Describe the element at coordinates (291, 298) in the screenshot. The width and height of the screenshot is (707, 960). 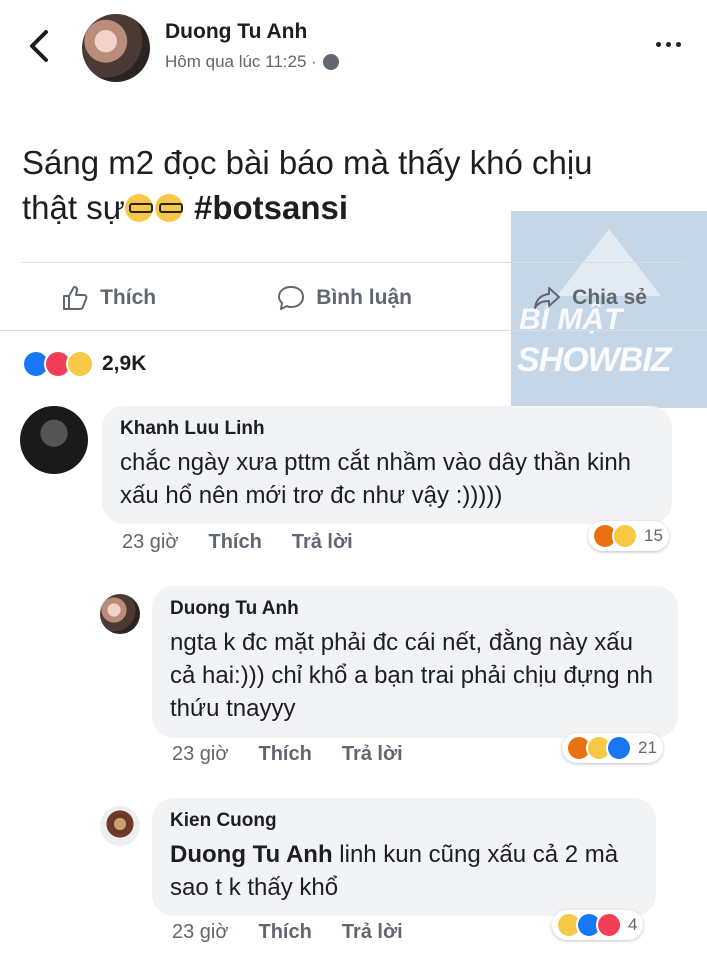
I see `comment-icon` at that location.